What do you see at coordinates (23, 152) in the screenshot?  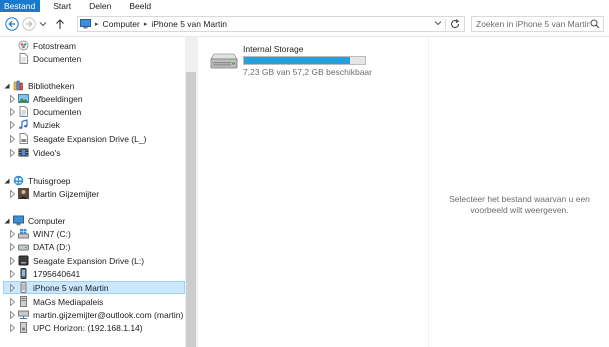 I see `videos-icon` at bounding box center [23, 152].